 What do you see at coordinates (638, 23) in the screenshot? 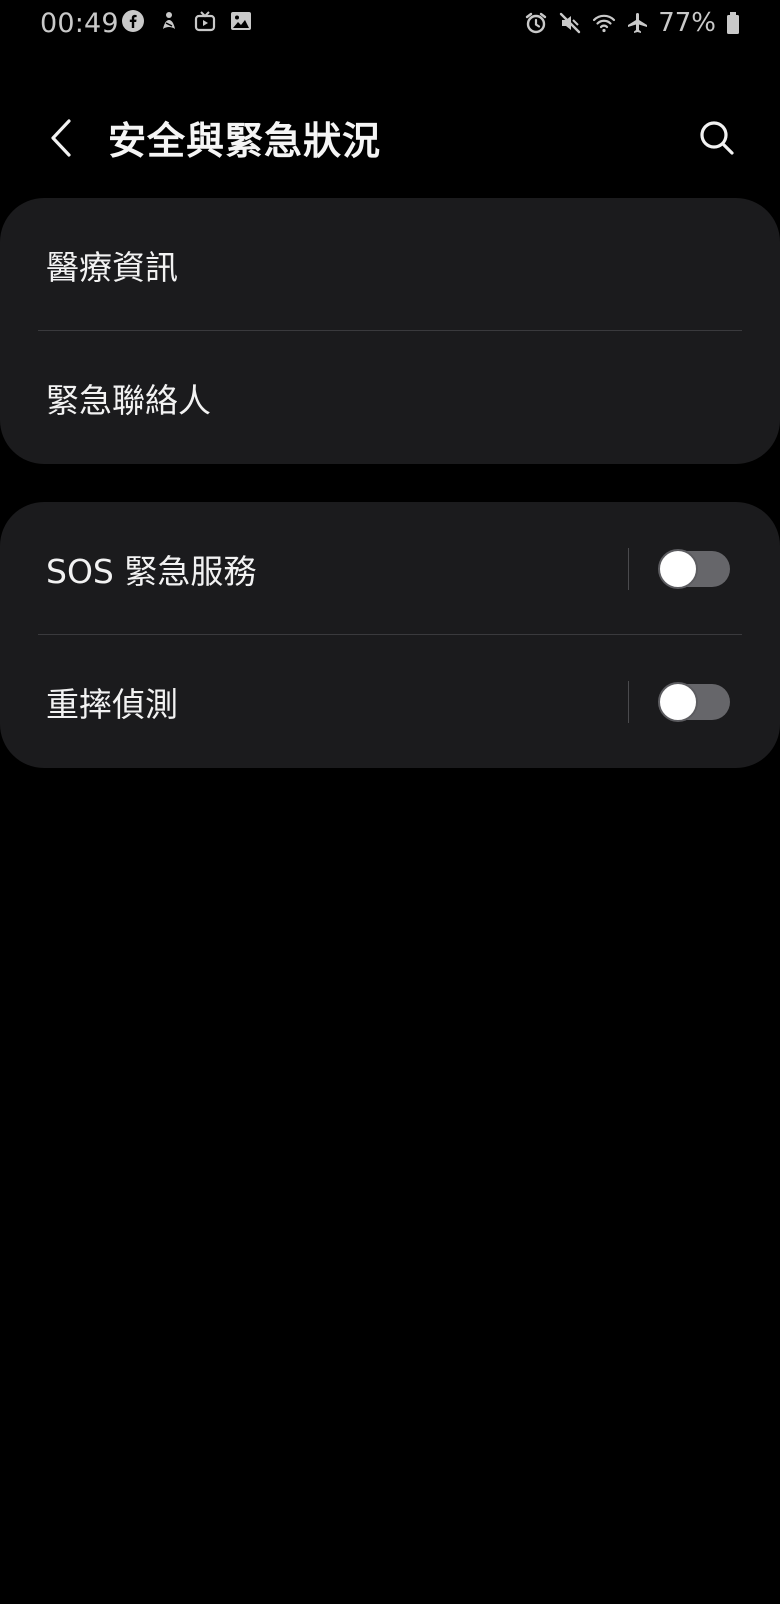
I see `airplane-mode-icon` at bounding box center [638, 23].